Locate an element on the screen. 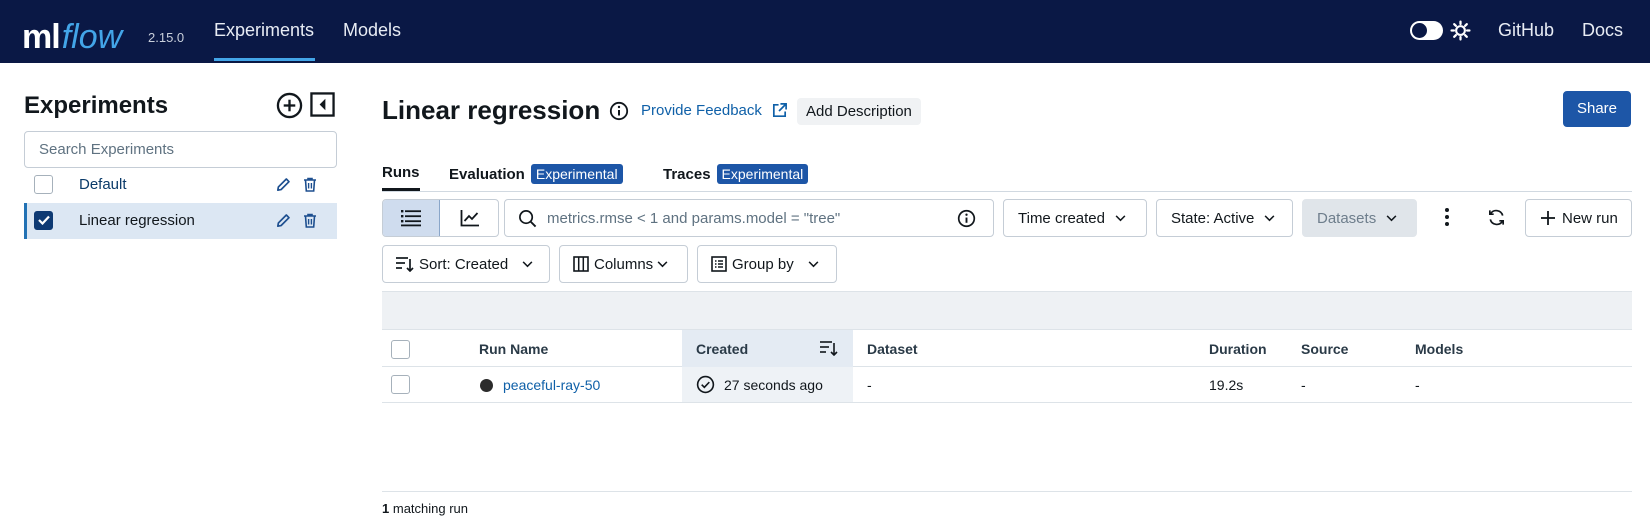 The width and height of the screenshot is (1650, 527). run-search-input is located at coordinates (745, 218).